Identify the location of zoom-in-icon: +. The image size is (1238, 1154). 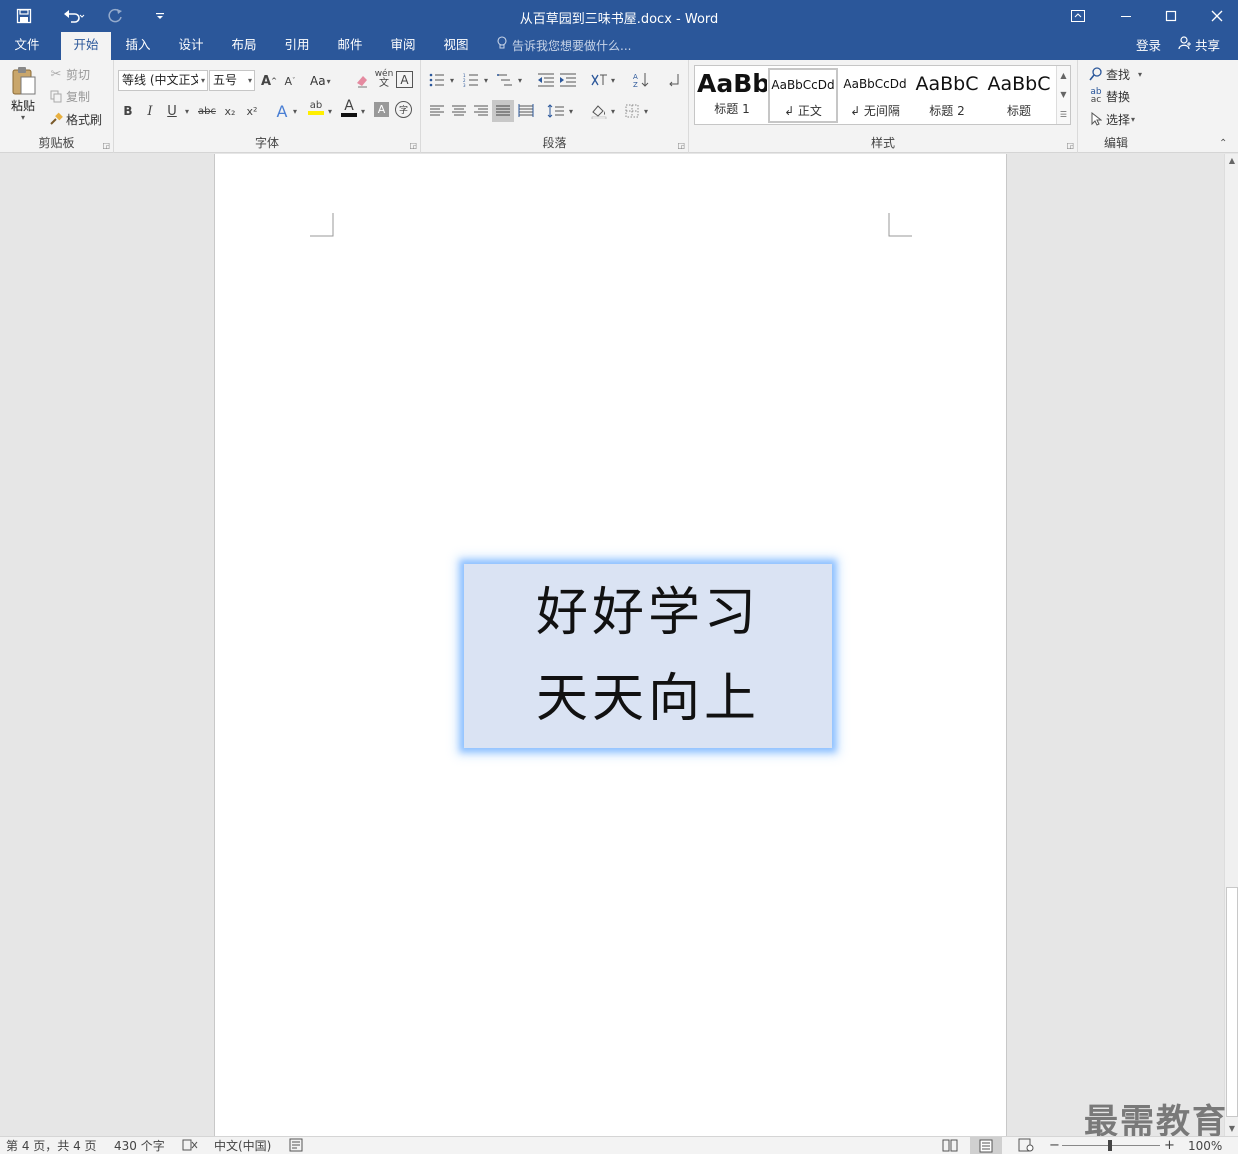
(1169, 1146).